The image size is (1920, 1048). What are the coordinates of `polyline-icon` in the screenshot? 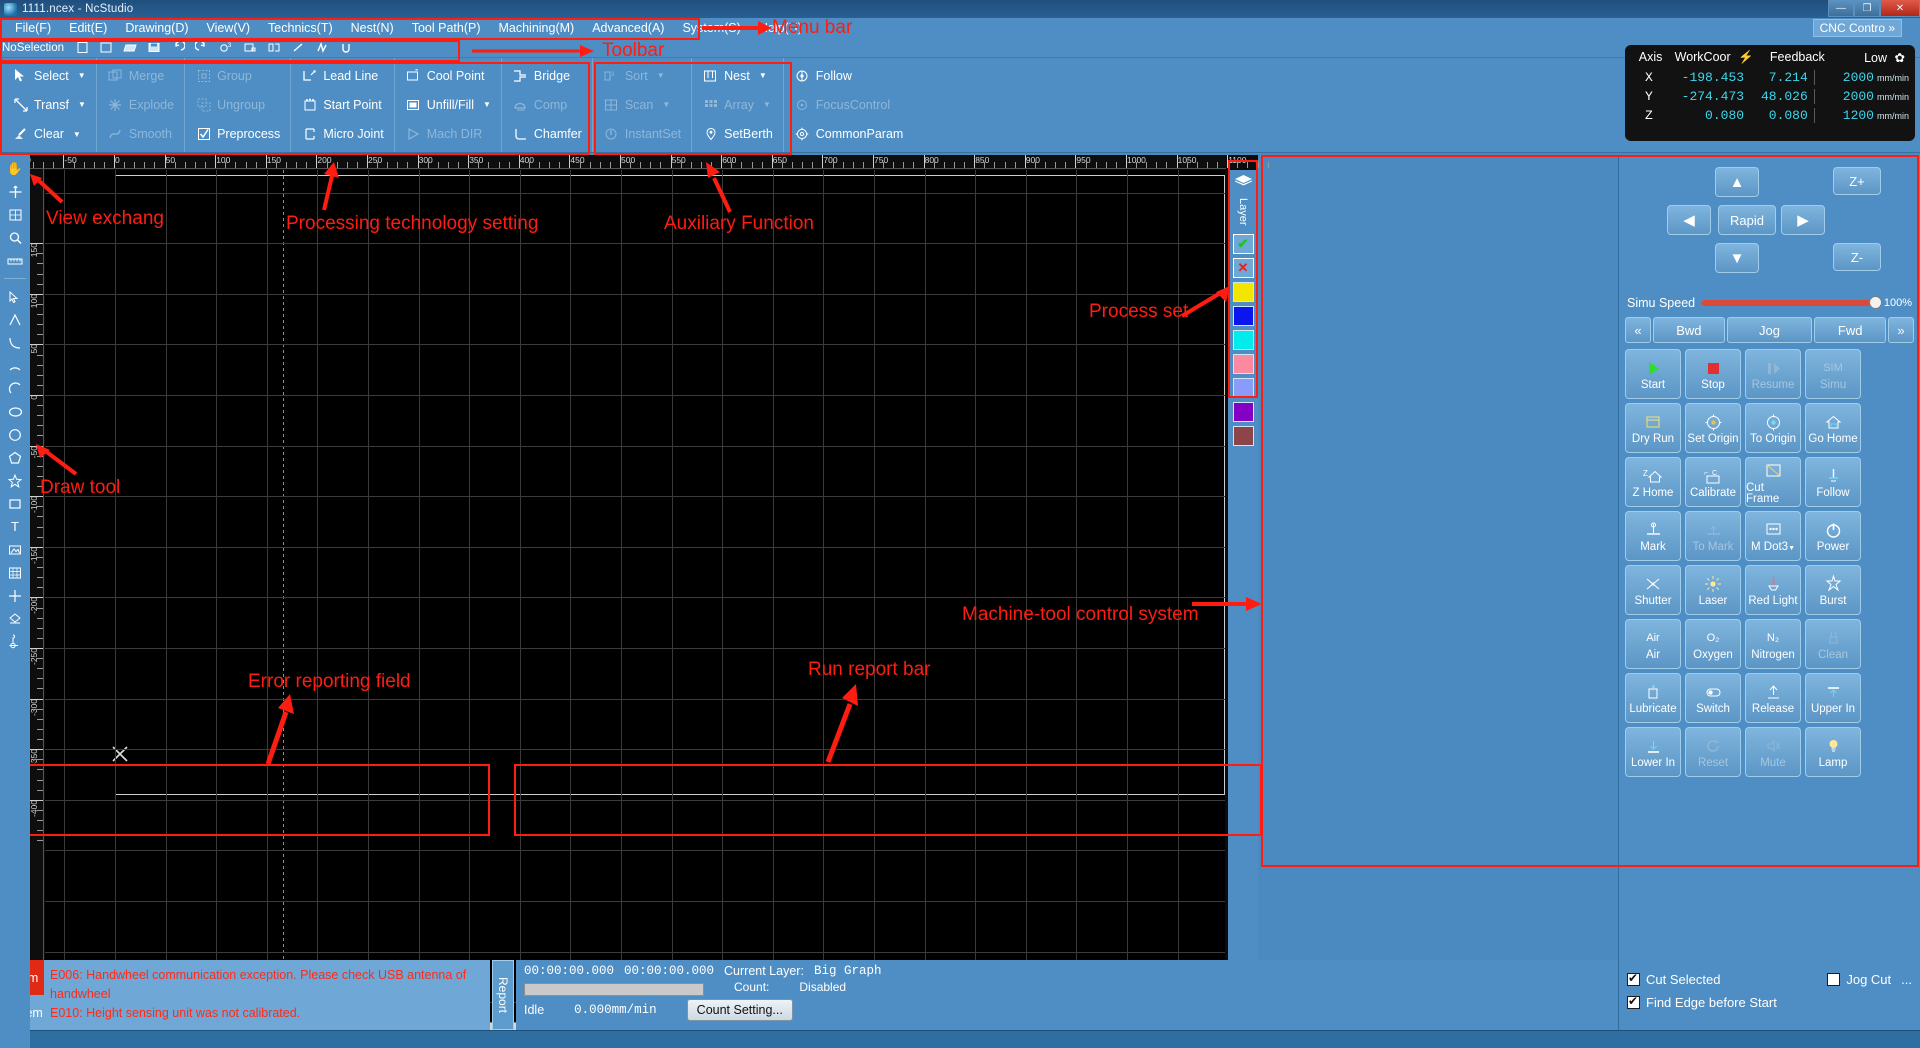 It's located at (15, 319).